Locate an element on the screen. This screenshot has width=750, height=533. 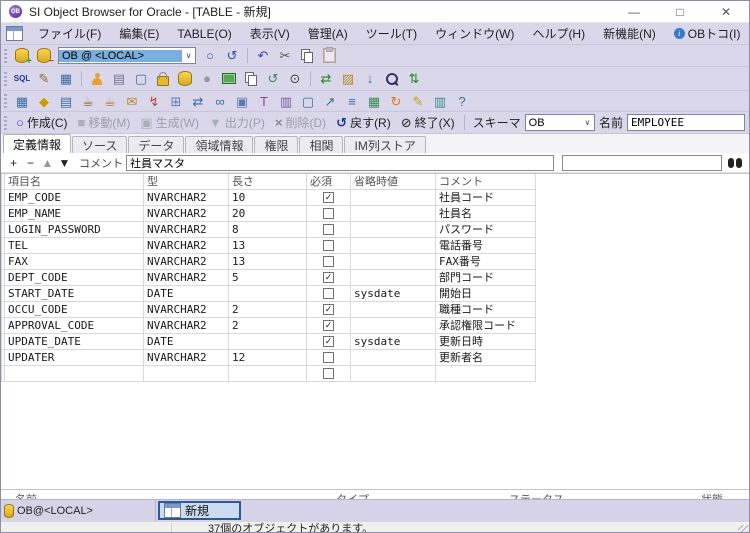
paste-icon is located at coordinates (329, 55).